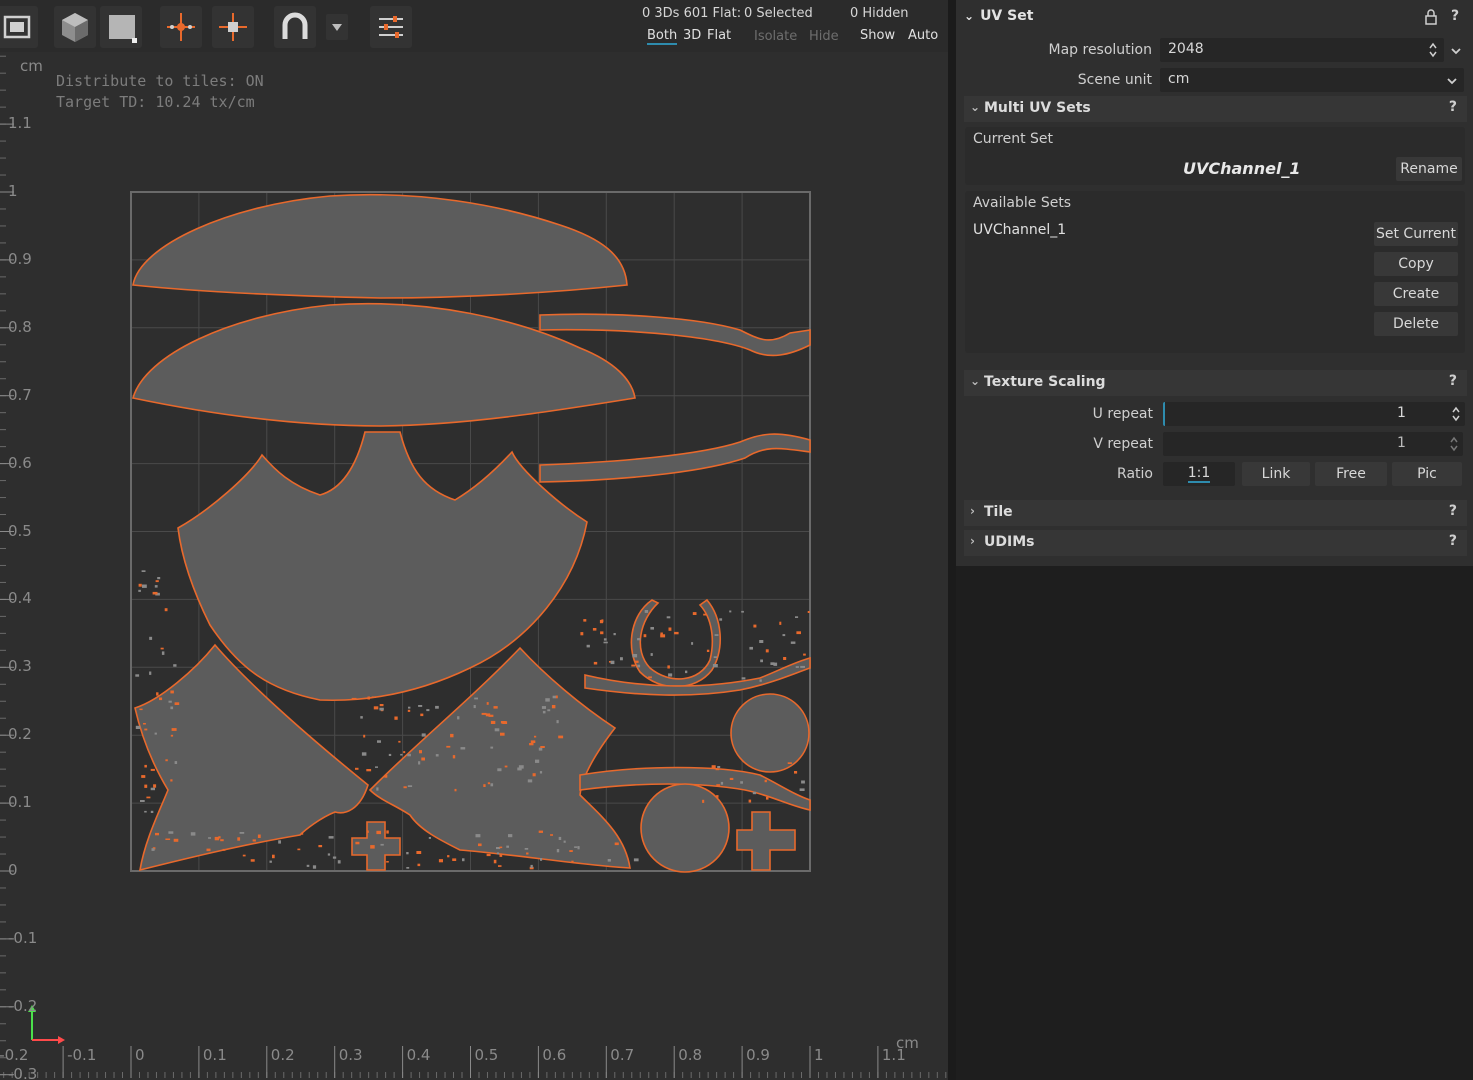 This screenshot has height=1080, width=1473. What do you see at coordinates (380, 246) in the screenshot?
I see `uv-island` at bounding box center [380, 246].